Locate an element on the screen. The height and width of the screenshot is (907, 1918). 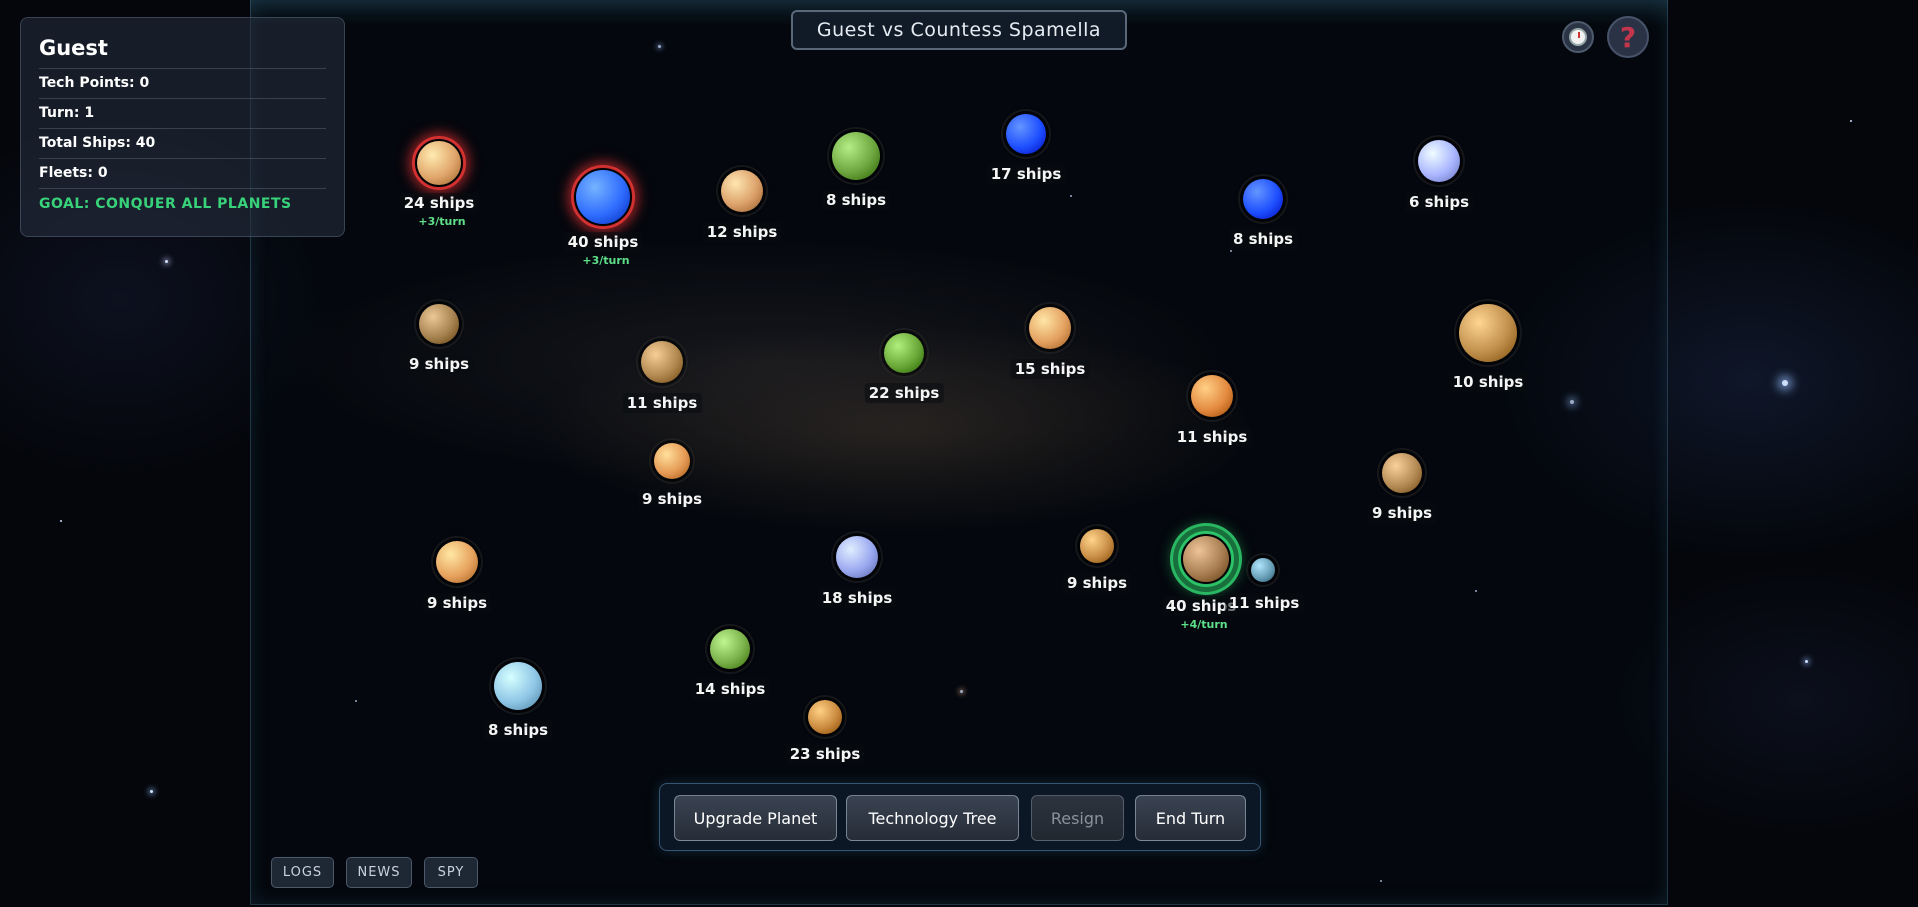
planet-ship-count: 22 ships is located at coordinates (904, 393).